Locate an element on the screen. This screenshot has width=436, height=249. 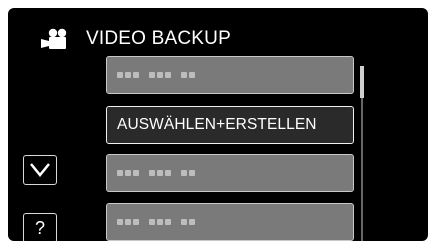
chevron-down-icon is located at coordinates (40, 170).